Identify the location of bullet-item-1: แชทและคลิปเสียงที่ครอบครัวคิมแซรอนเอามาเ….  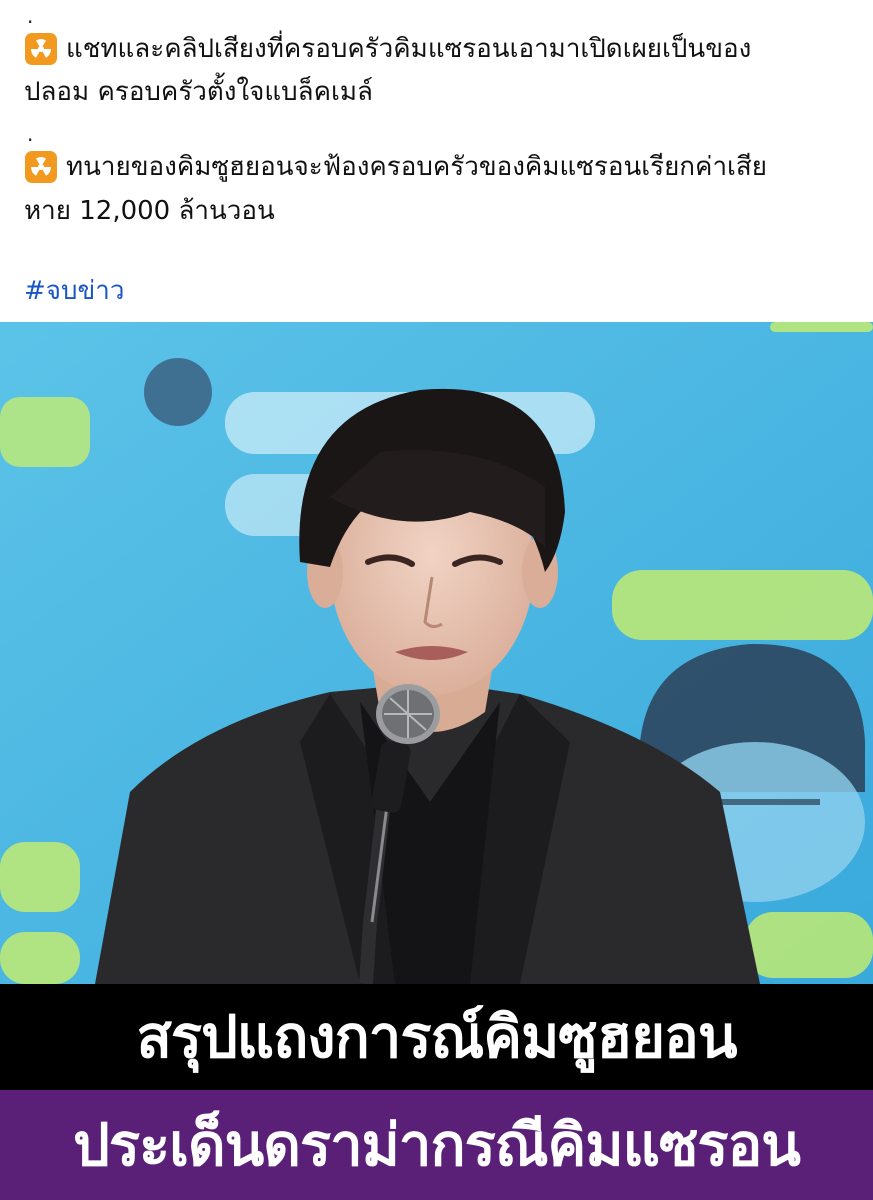
(387, 53).